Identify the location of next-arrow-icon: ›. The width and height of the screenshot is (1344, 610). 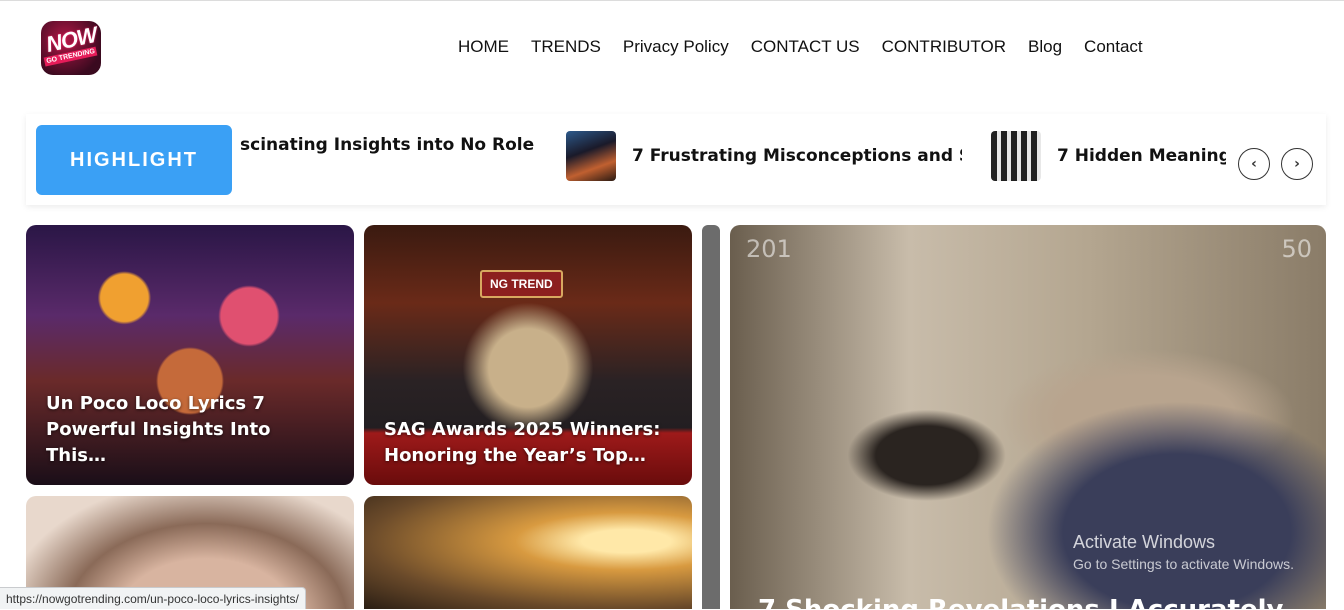
(1297, 164).